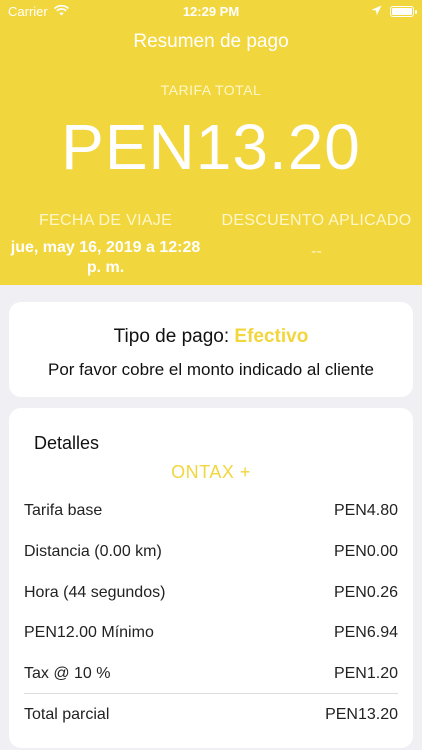 The width and height of the screenshot is (422, 750). Describe the element at coordinates (67, 443) in the screenshot. I see `details-title: Detalles` at that location.